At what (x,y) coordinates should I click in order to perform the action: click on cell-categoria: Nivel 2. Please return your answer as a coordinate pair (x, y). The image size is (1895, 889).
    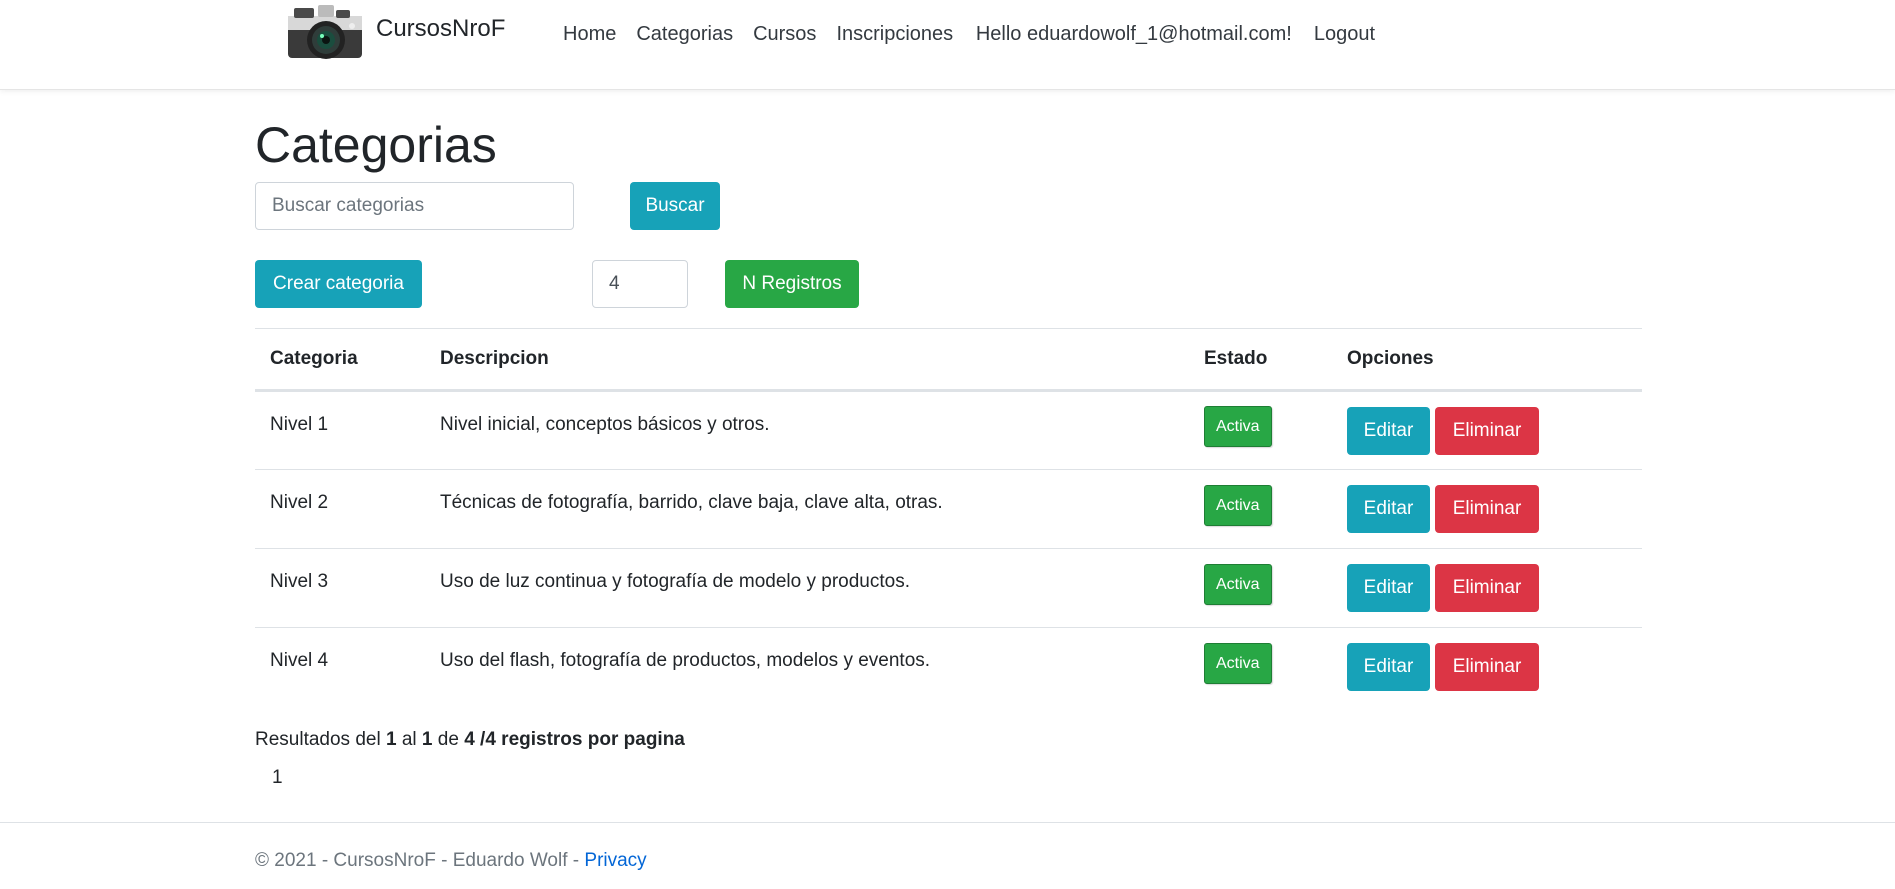
    Looking at the image, I should click on (340, 509).